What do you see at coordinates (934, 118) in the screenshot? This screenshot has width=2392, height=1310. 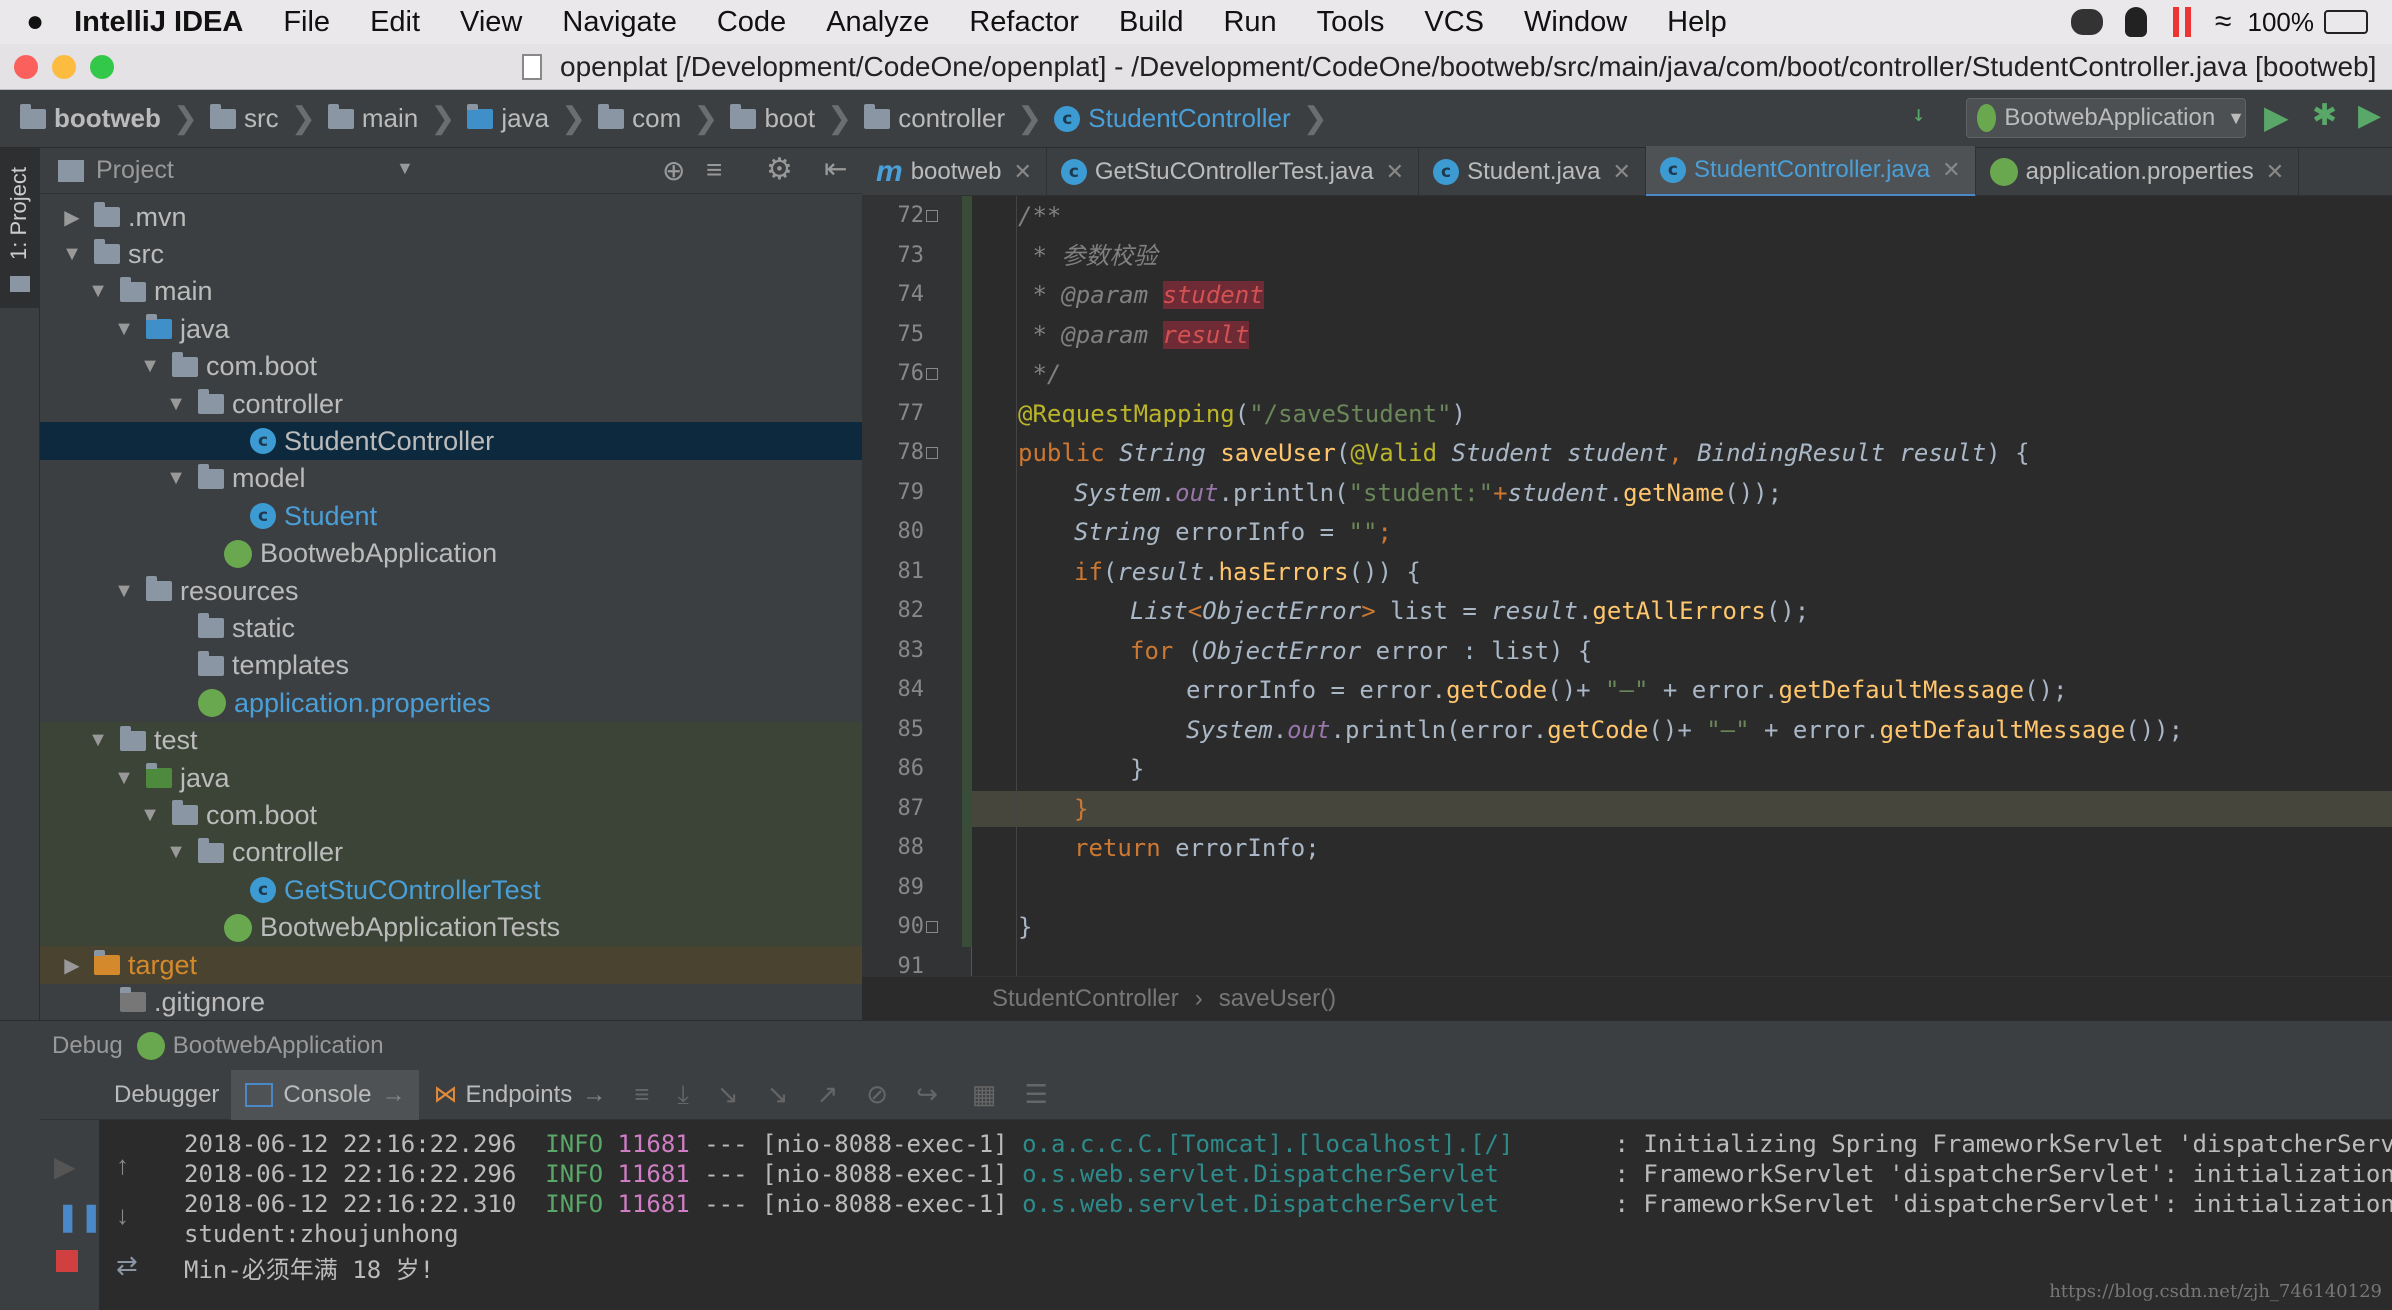 I see `crumb-controller: controller` at bounding box center [934, 118].